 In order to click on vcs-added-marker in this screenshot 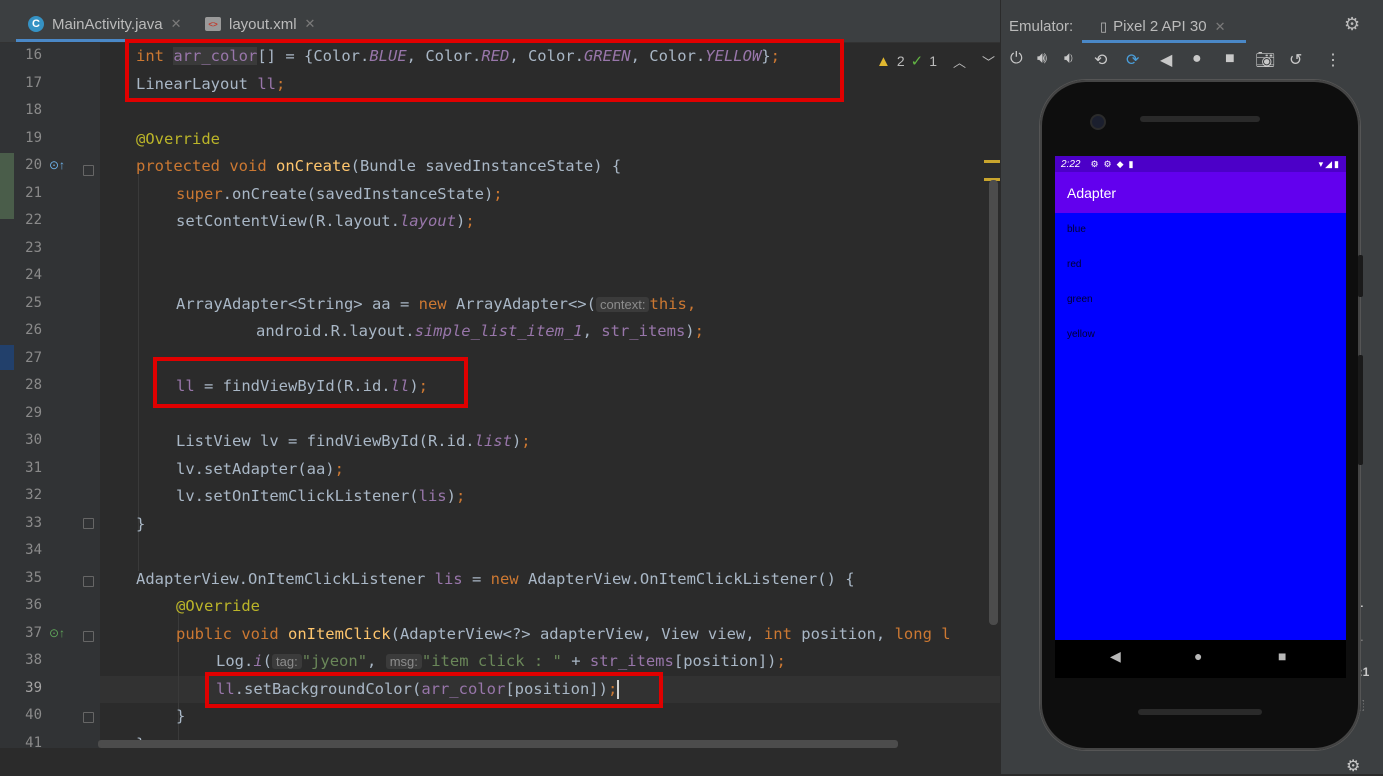, I will do `click(7, 186)`.